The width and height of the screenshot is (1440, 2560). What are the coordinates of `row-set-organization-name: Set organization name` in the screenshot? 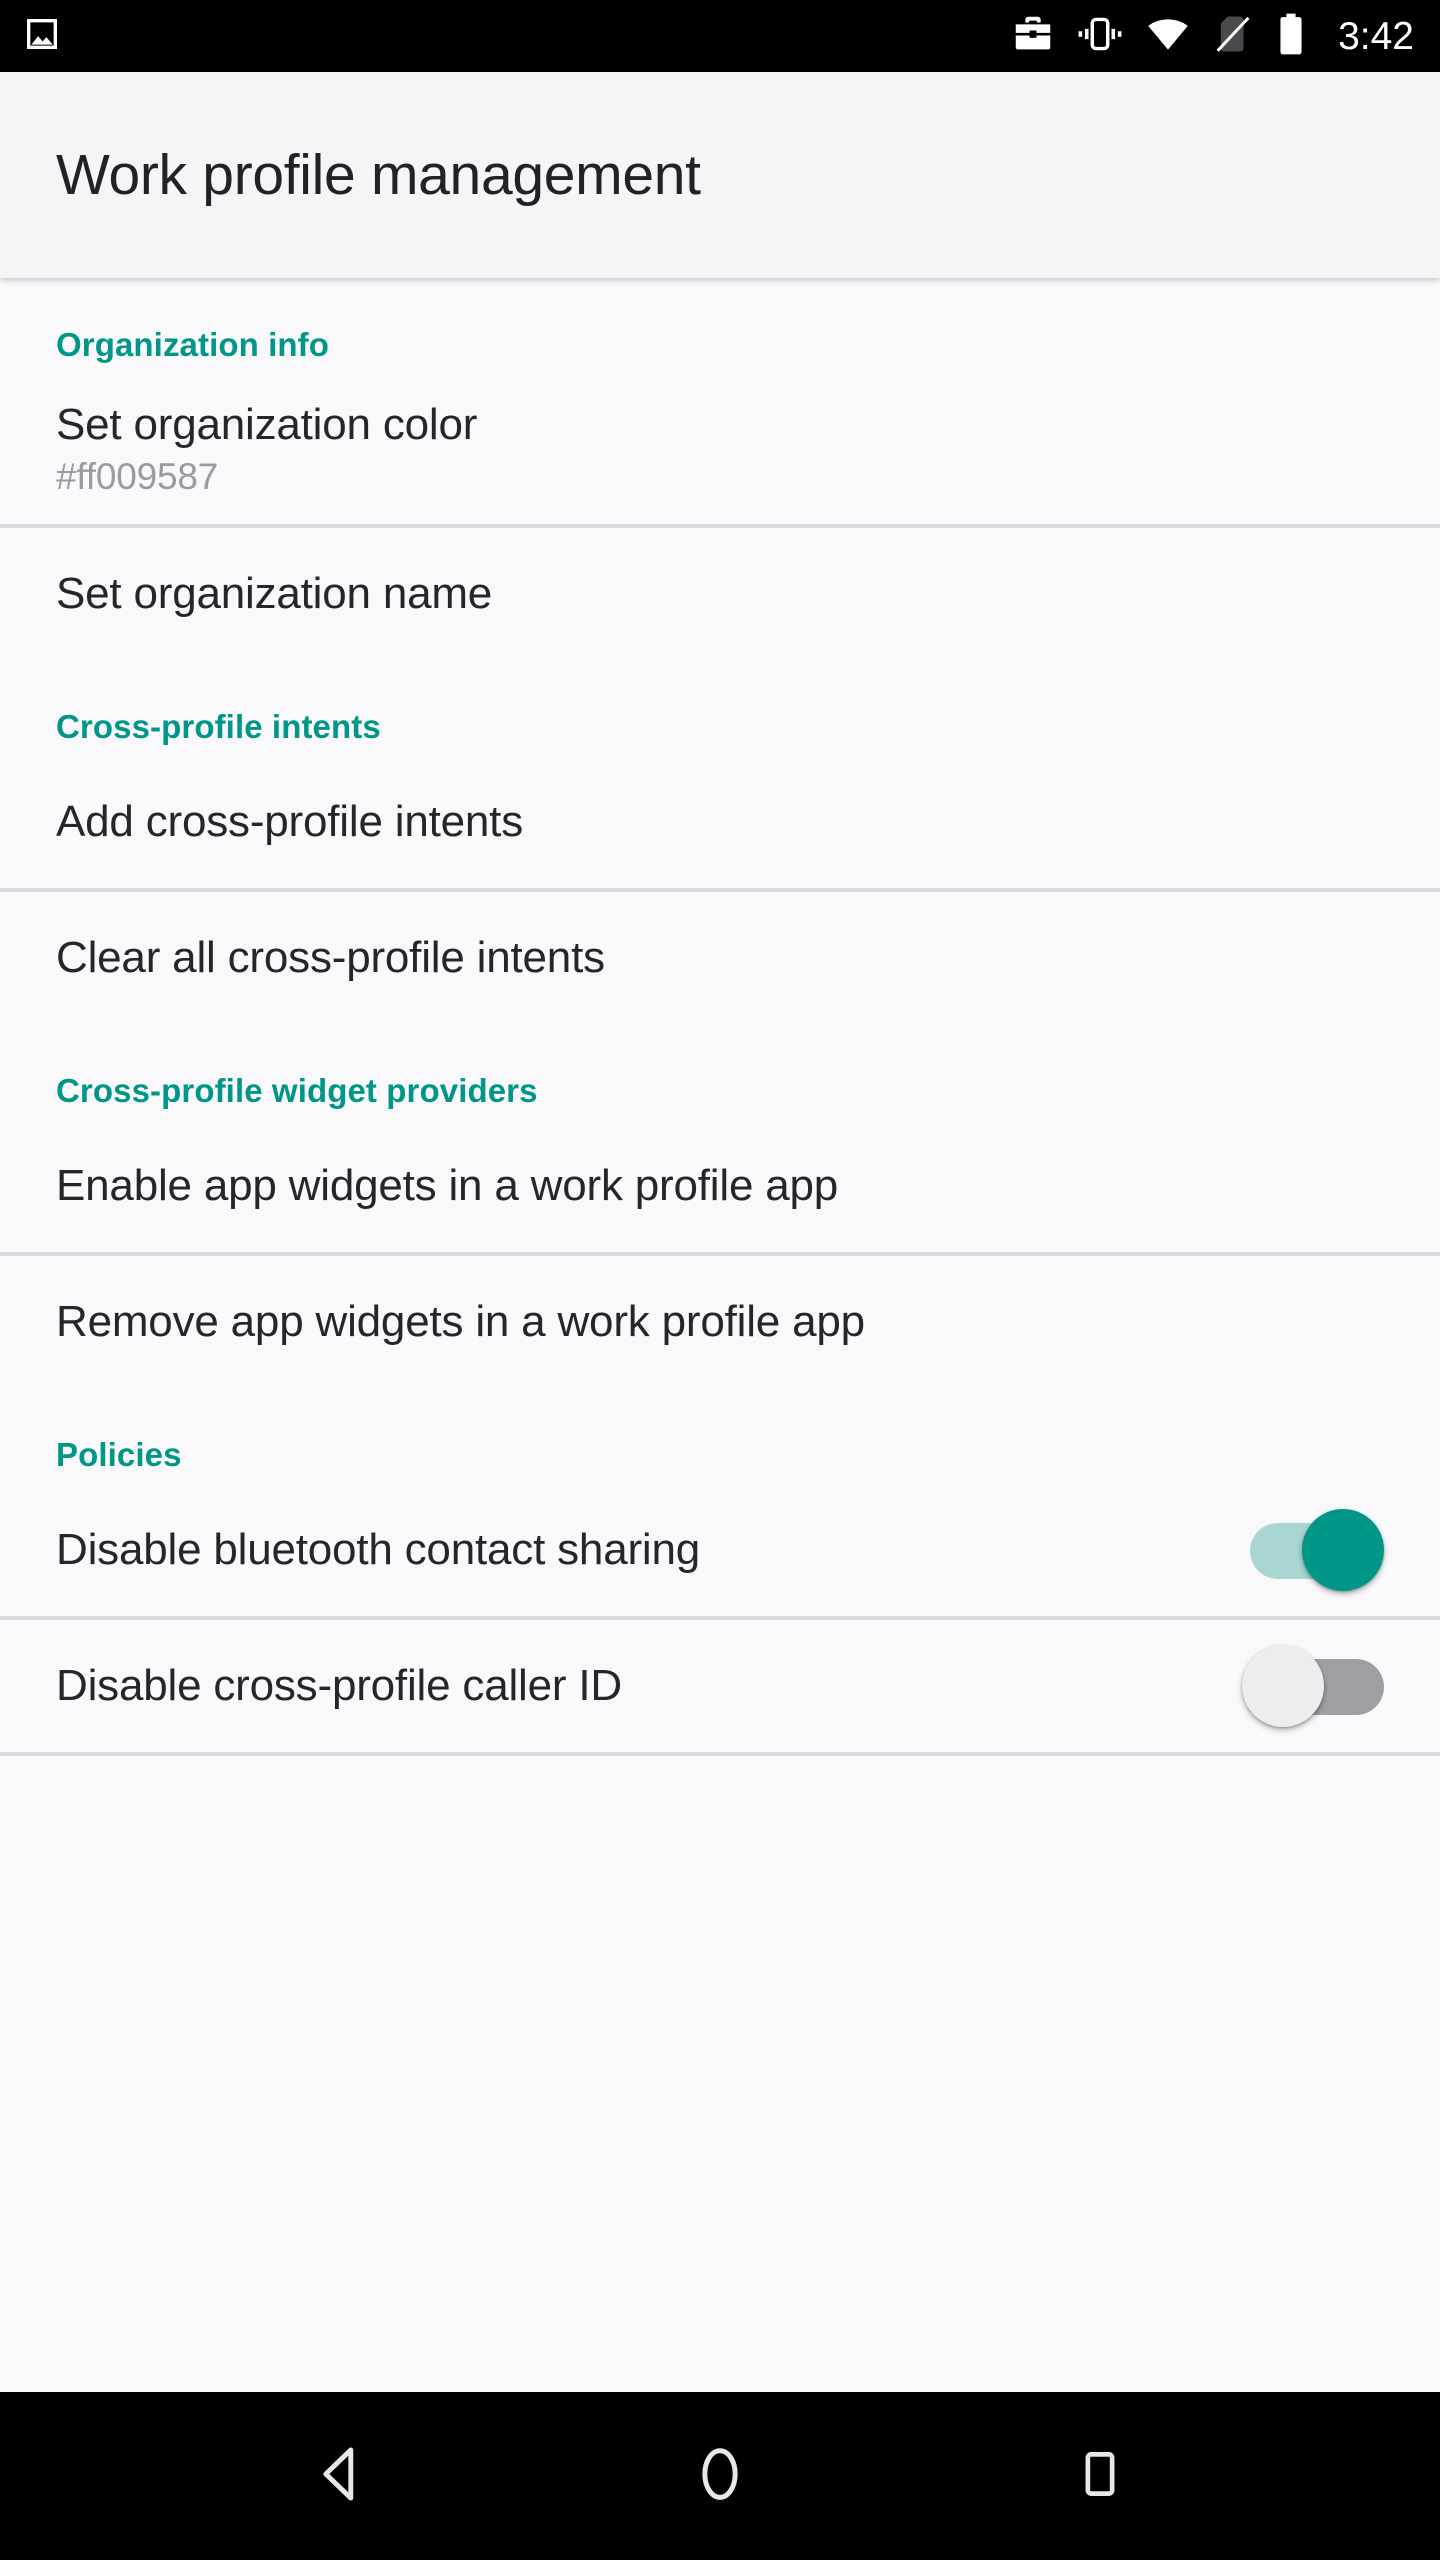 It's located at (720, 594).